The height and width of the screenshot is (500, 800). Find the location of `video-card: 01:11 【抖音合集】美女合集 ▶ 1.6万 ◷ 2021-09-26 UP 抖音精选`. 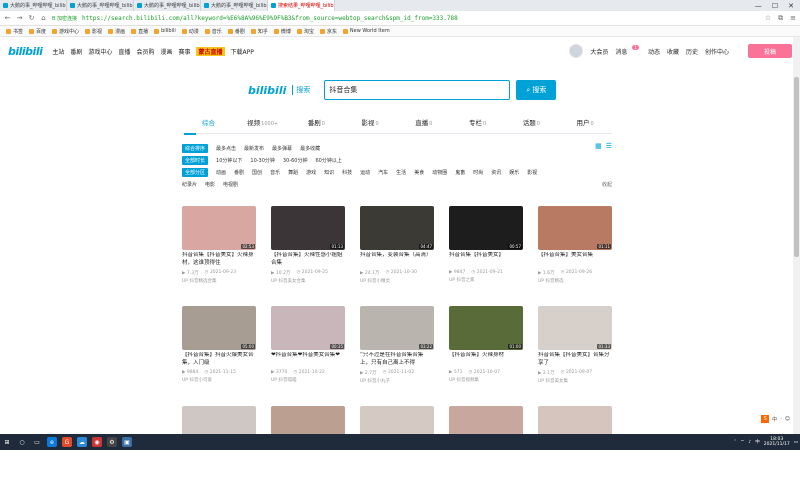

video-card: 01:11 【抖音合集】美女合集 ▶ 1.6万 ◷ 2021-09-26 UP 抖音精选 is located at coordinates (575, 253).